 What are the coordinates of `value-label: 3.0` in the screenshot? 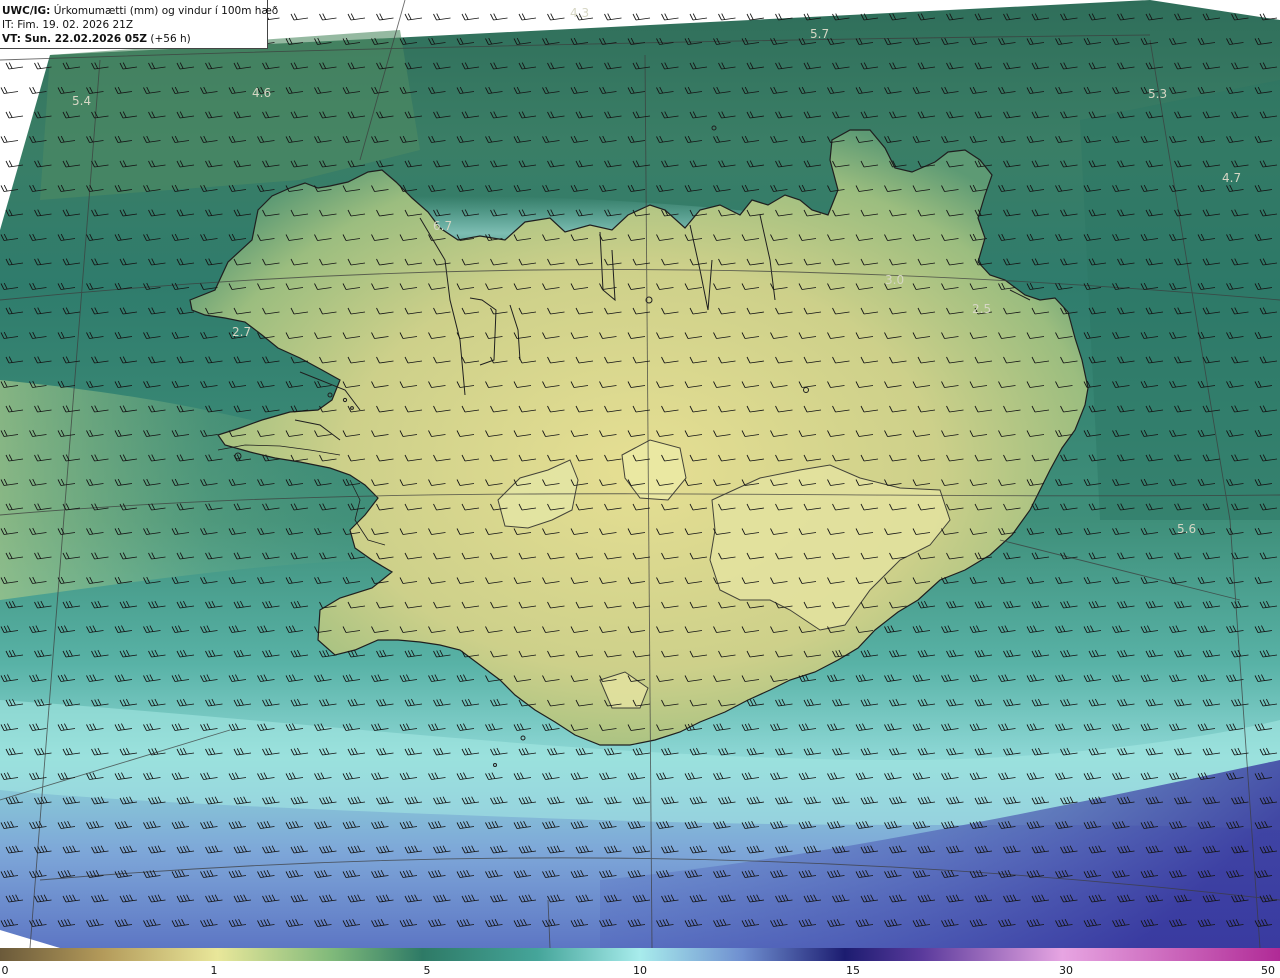 It's located at (894, 280).